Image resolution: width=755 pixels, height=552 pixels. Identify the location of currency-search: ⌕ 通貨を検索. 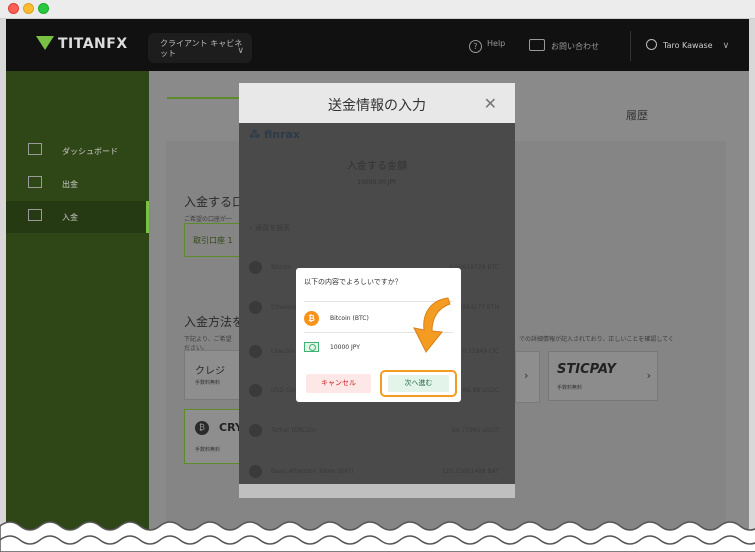
(377, 228).